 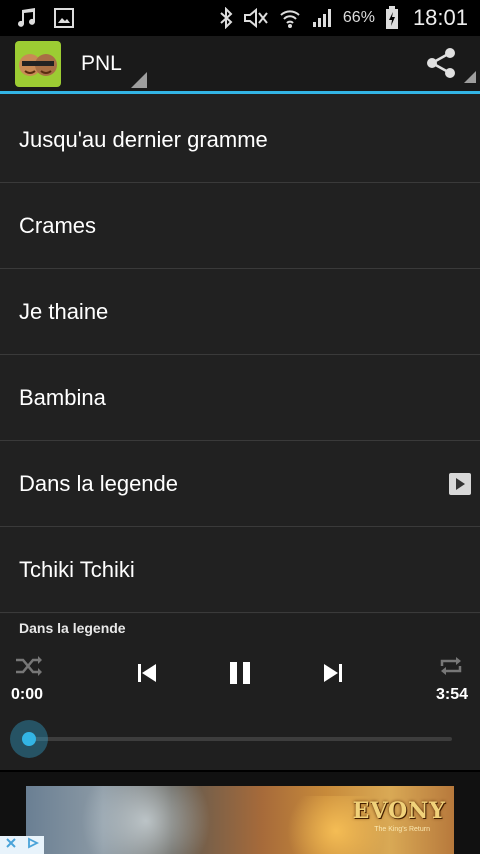 What do you see at coordinates (256, 18) in the screenshot?
I see `mute-icon` at bounding box center [256, 18].